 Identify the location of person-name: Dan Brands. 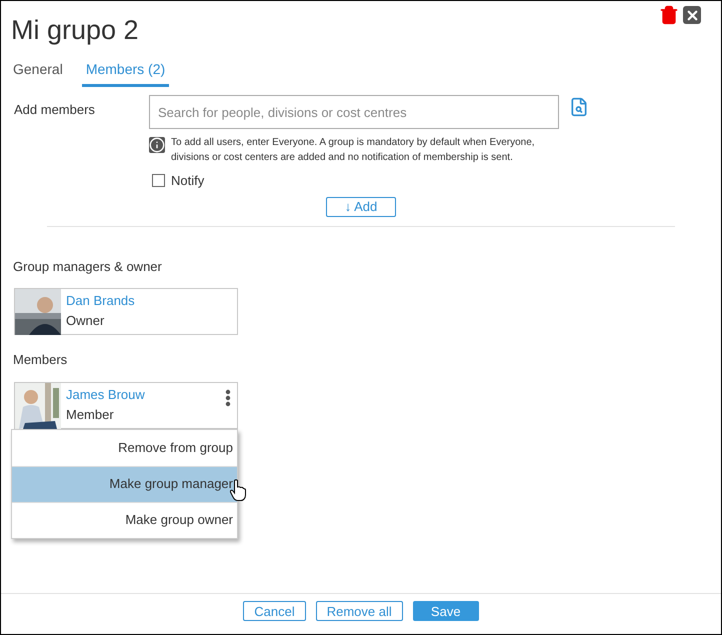
(151, 301).